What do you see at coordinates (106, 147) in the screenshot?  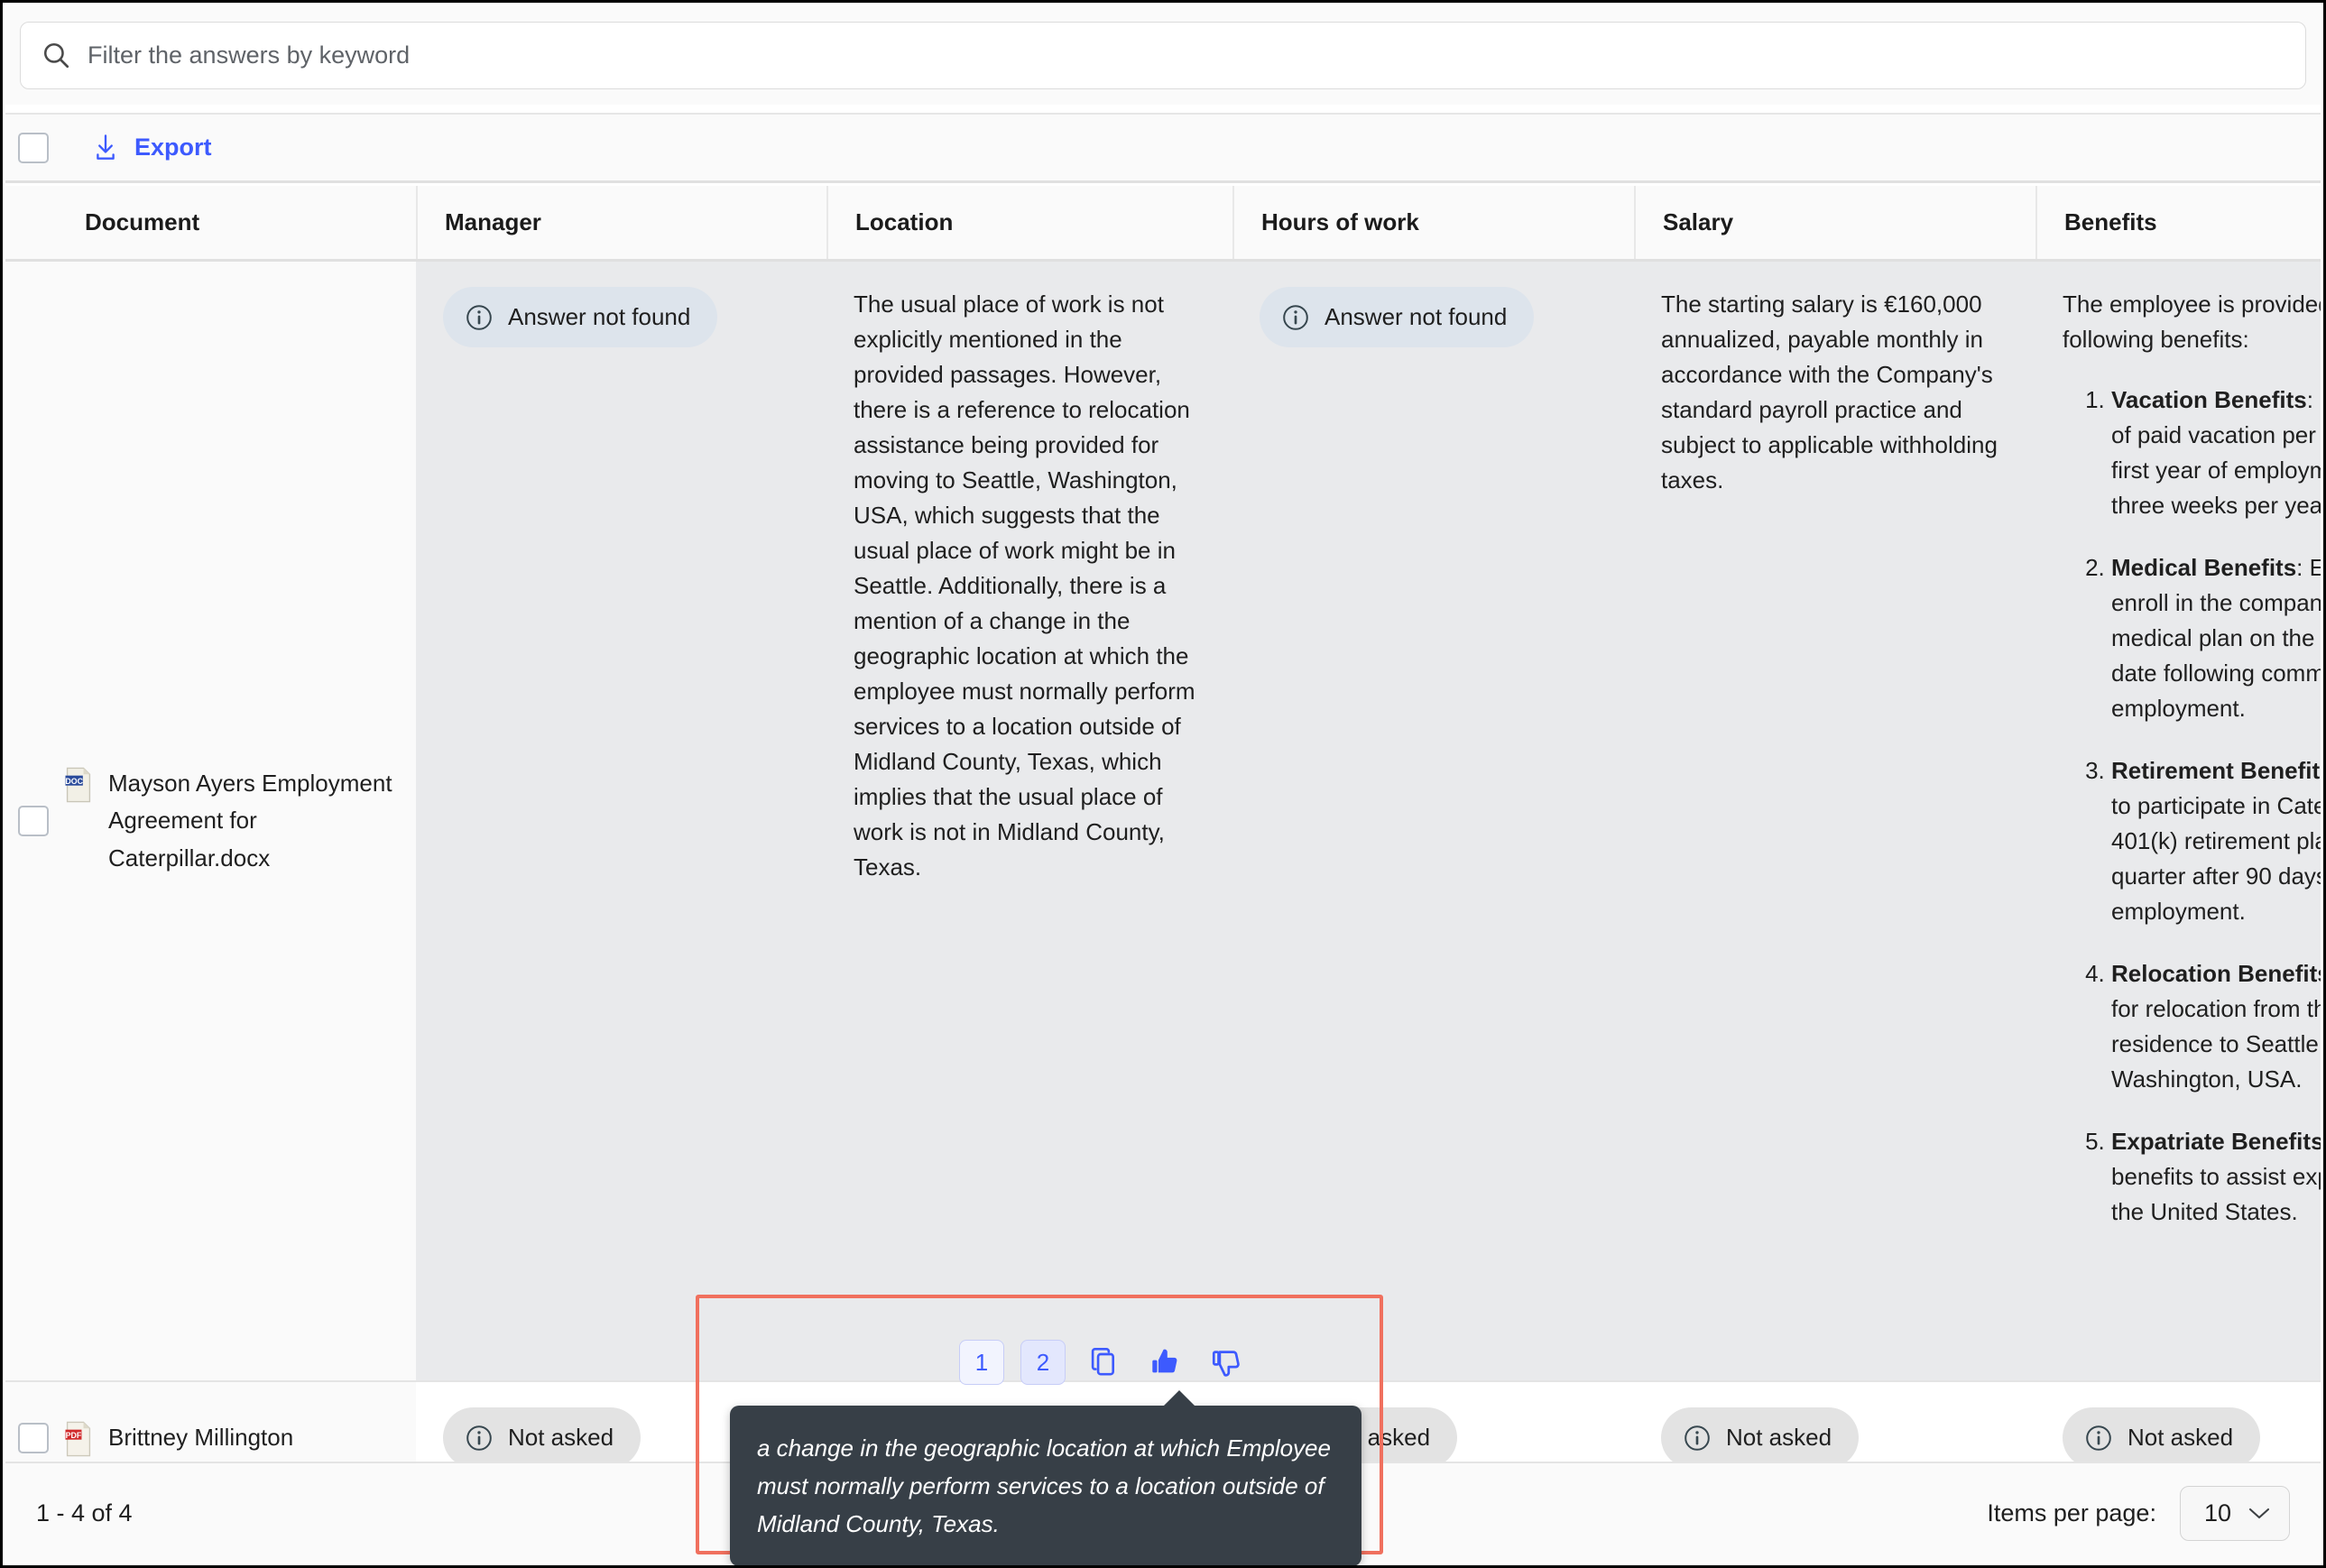 I see `download-icon` at bounding box center [106, 147].